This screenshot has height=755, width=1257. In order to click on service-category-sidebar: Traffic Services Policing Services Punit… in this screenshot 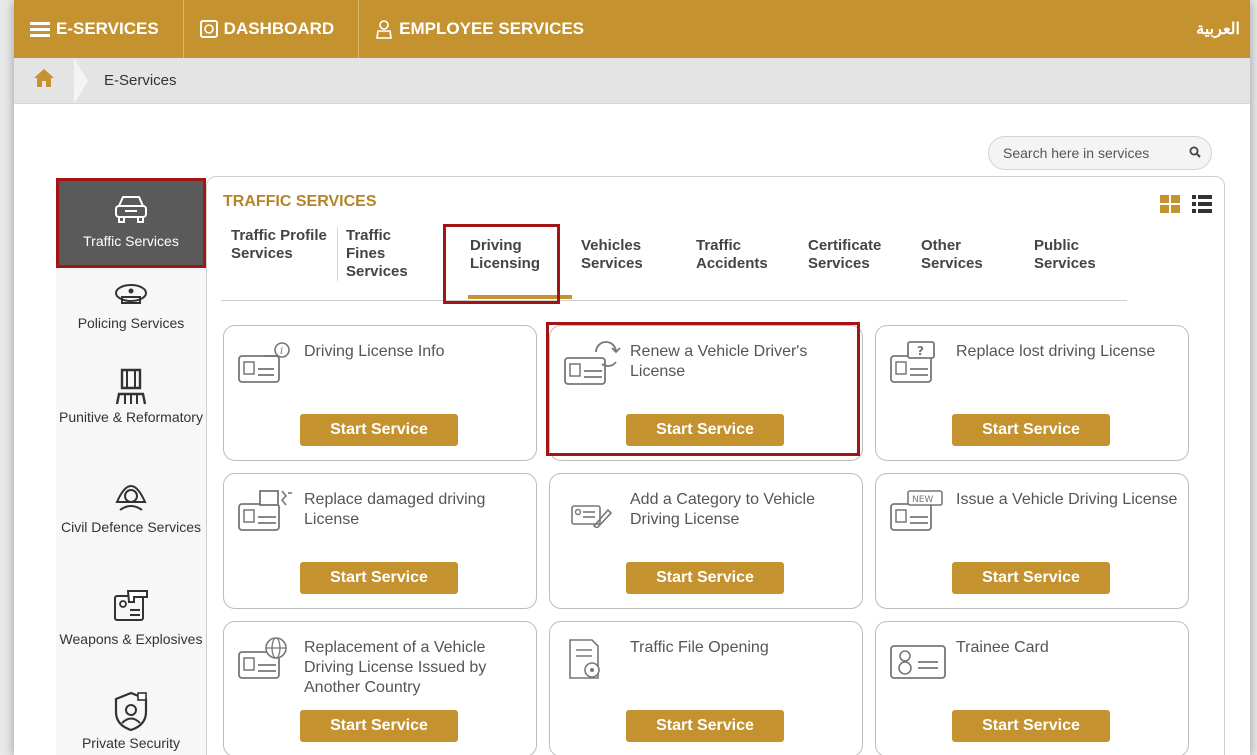, I will do `click(131, 466)`.